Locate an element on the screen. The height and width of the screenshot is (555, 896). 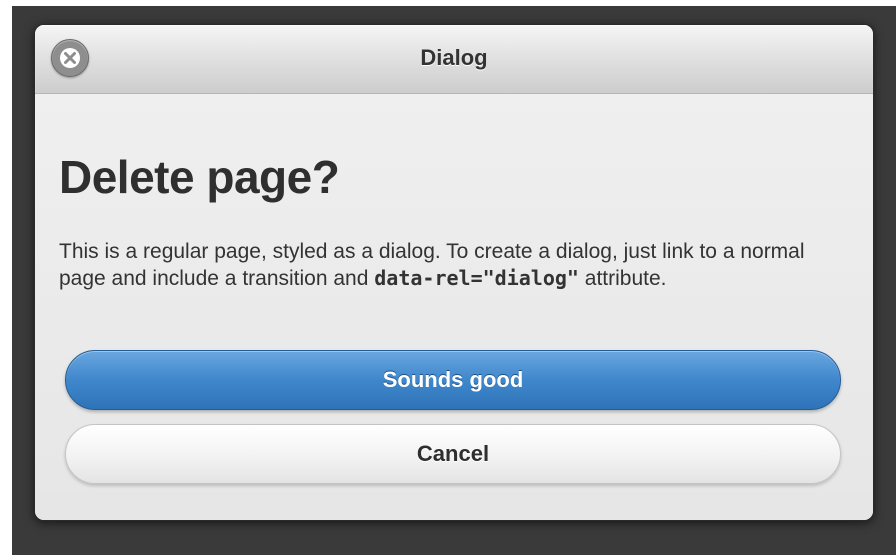
dialog-header: Dialog is located at coordinates (454, 59).